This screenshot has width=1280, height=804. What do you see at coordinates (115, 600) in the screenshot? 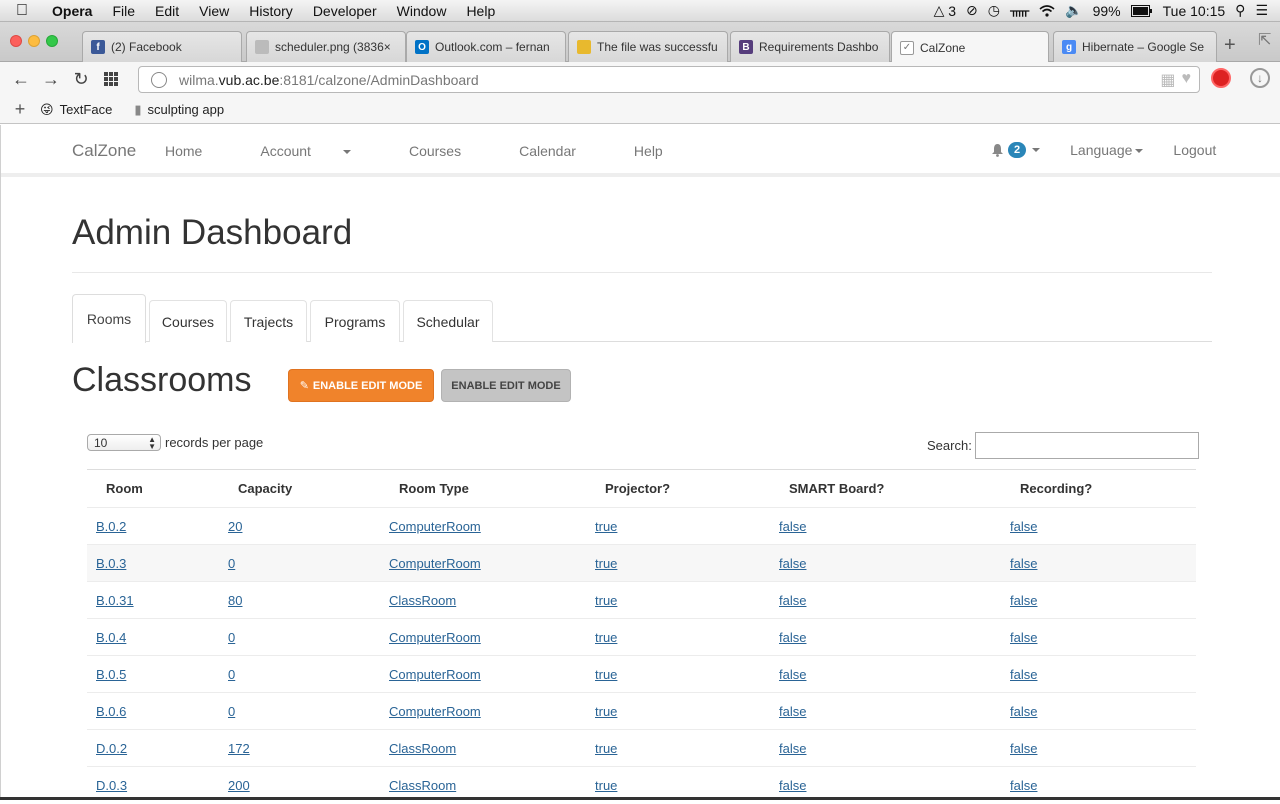
I see `room-link: B.0.31` at bounding box center [115, 600].